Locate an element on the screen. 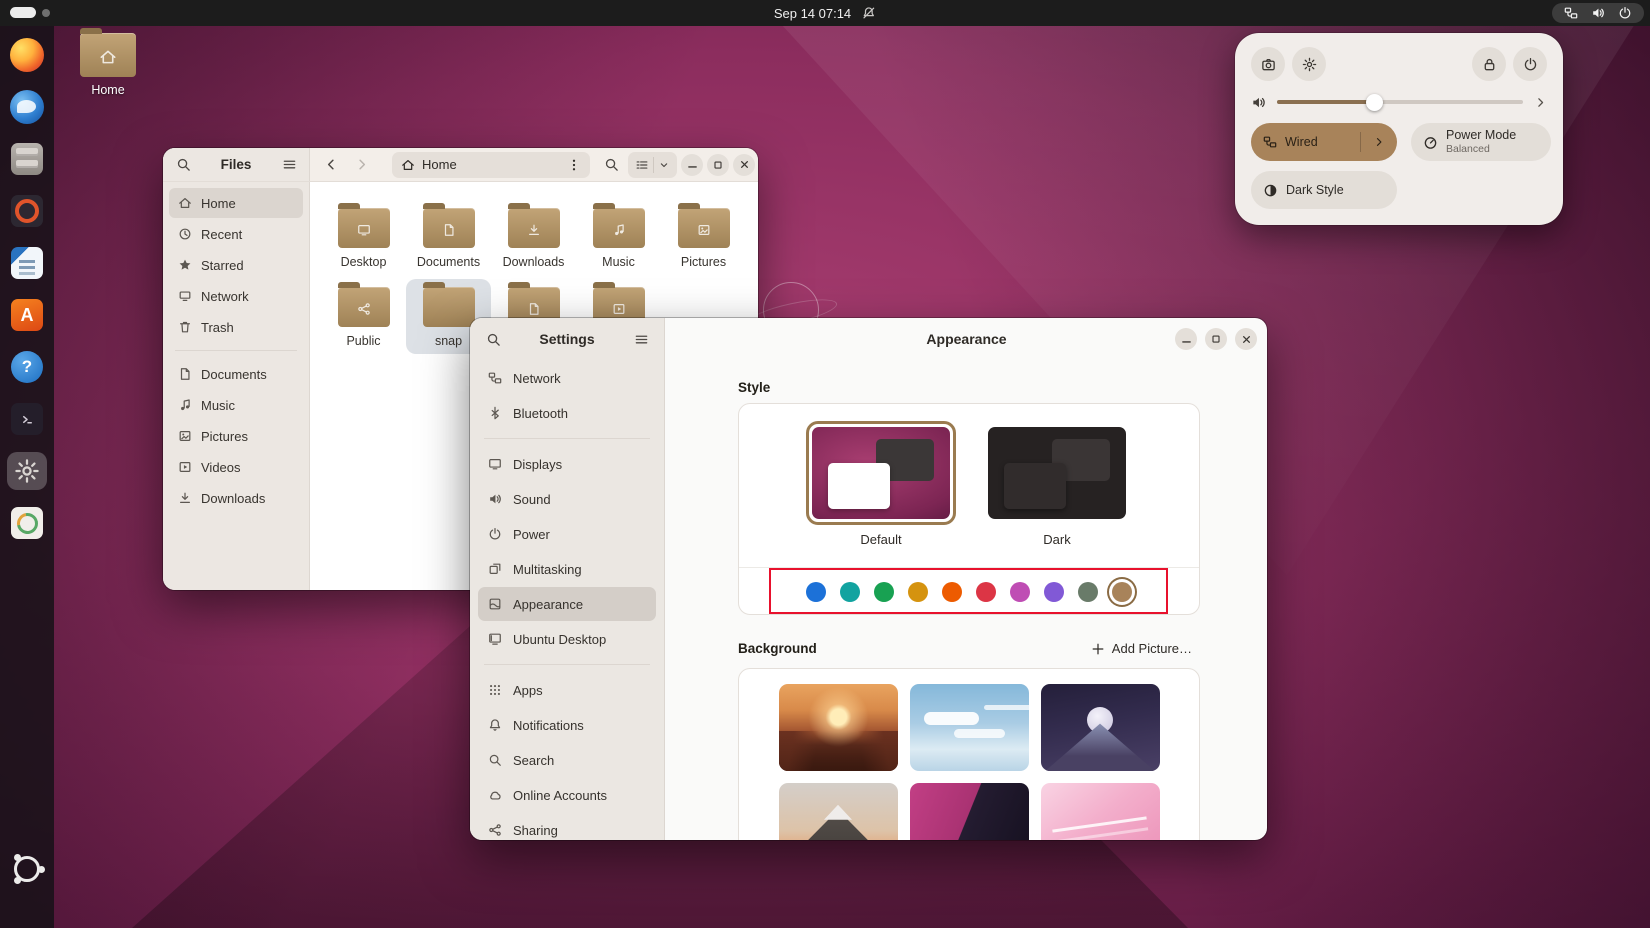 Image resolution: width=1650 pixels, height=928 pixels. accent-color-yellow is located at coordinates (918, 591).